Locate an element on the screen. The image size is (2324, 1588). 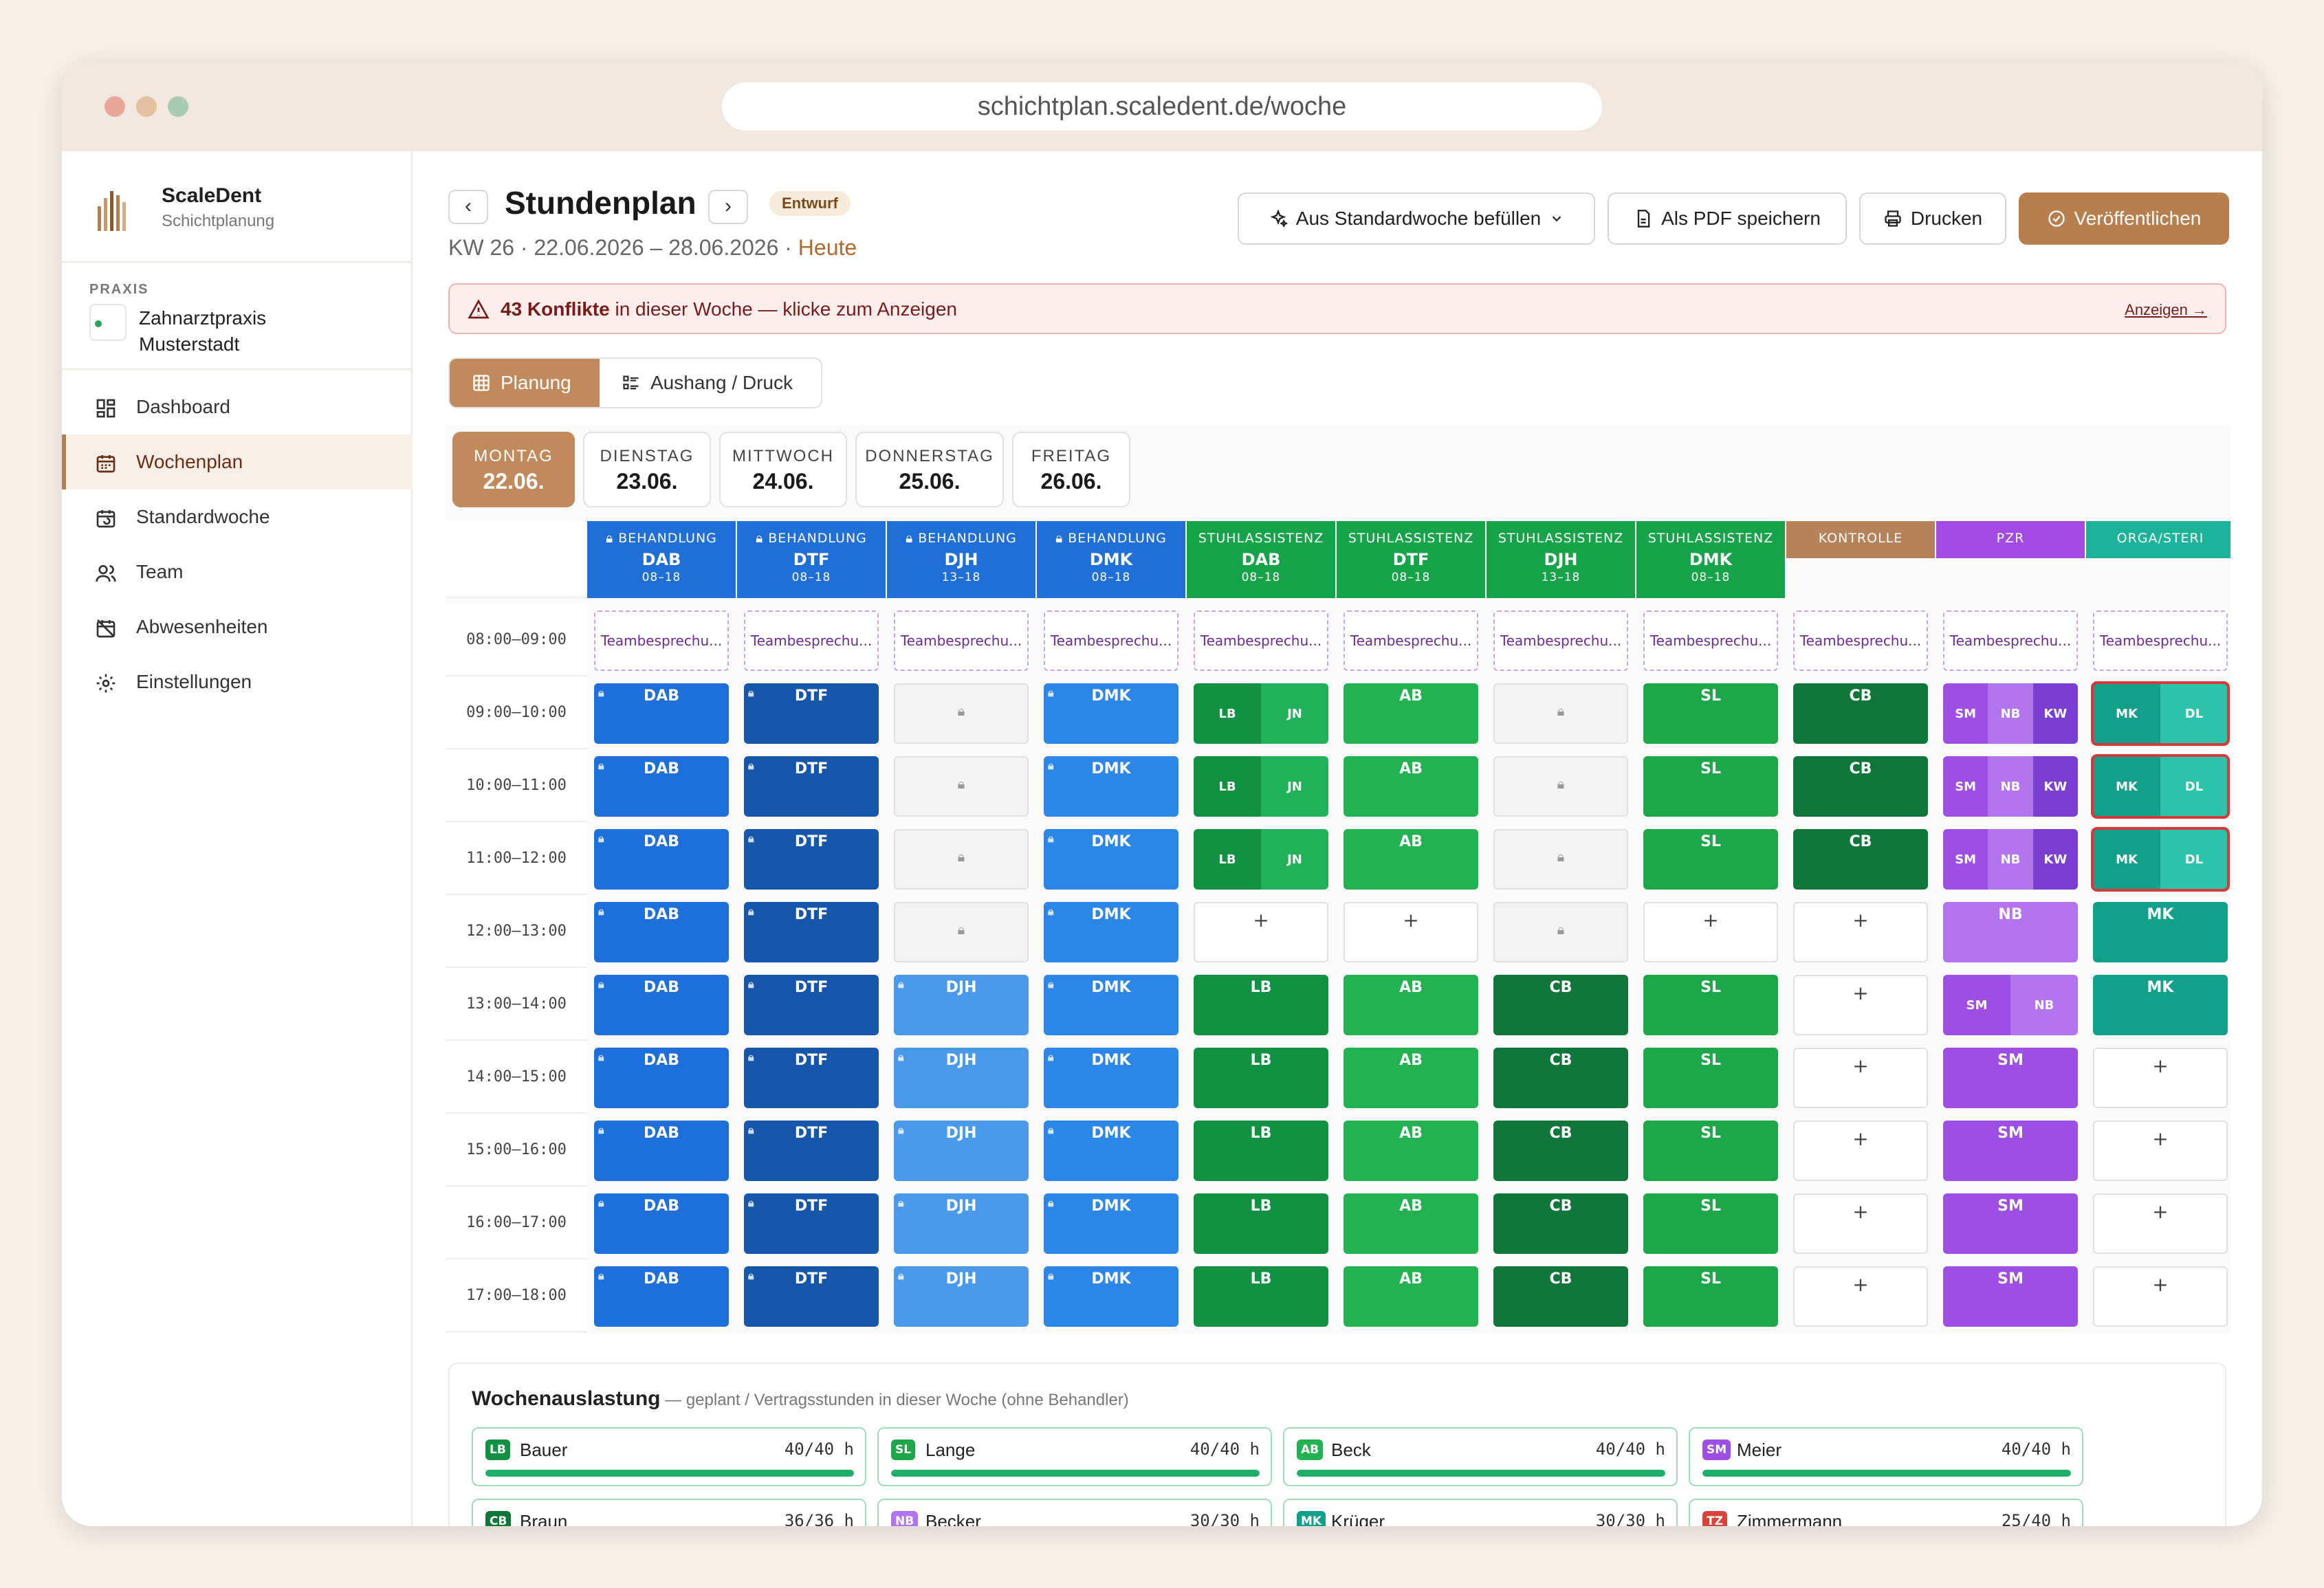
day-tab-montag: MONTAG 22.06. is located at coordinates (513, 469).